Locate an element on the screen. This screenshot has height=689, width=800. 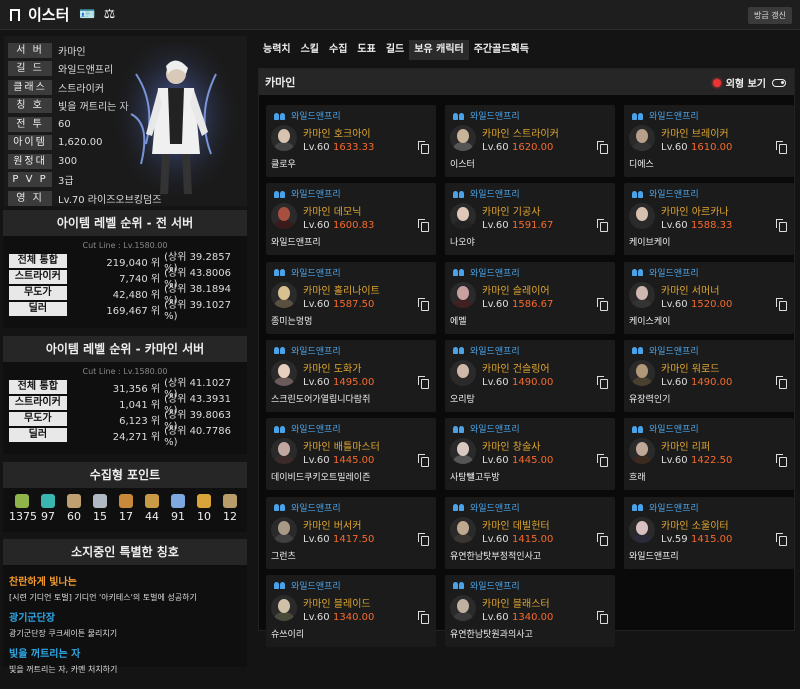
character-card: 와일드앤프리 카마인 스트라이커 Lv.60 1620.00 이스터 is located at coordinates (530, 141).